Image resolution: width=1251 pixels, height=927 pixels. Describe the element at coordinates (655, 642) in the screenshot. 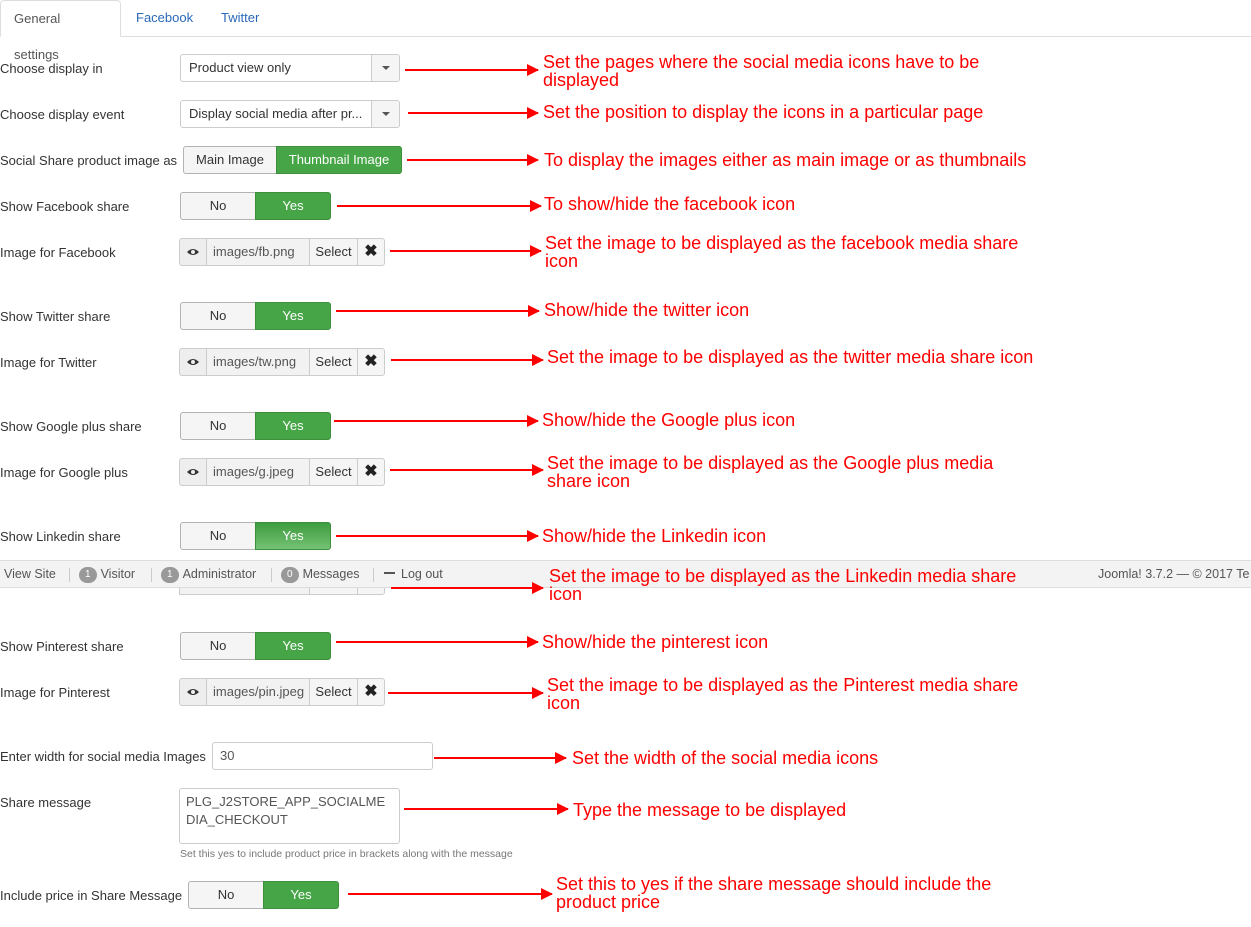

I see `annotation-show-pinterest: Show/hide the pinterest icon` at that location.